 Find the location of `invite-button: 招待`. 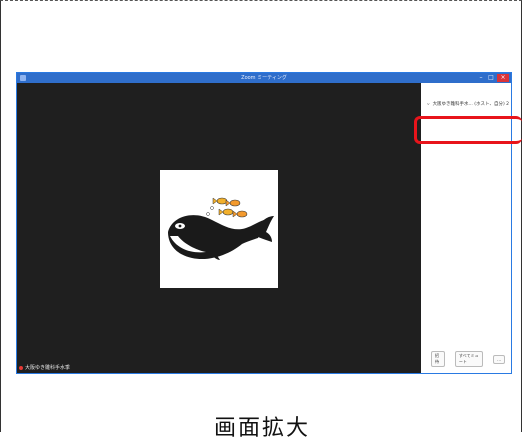

invite-button: 招待 is located at coordinates (438, 359).